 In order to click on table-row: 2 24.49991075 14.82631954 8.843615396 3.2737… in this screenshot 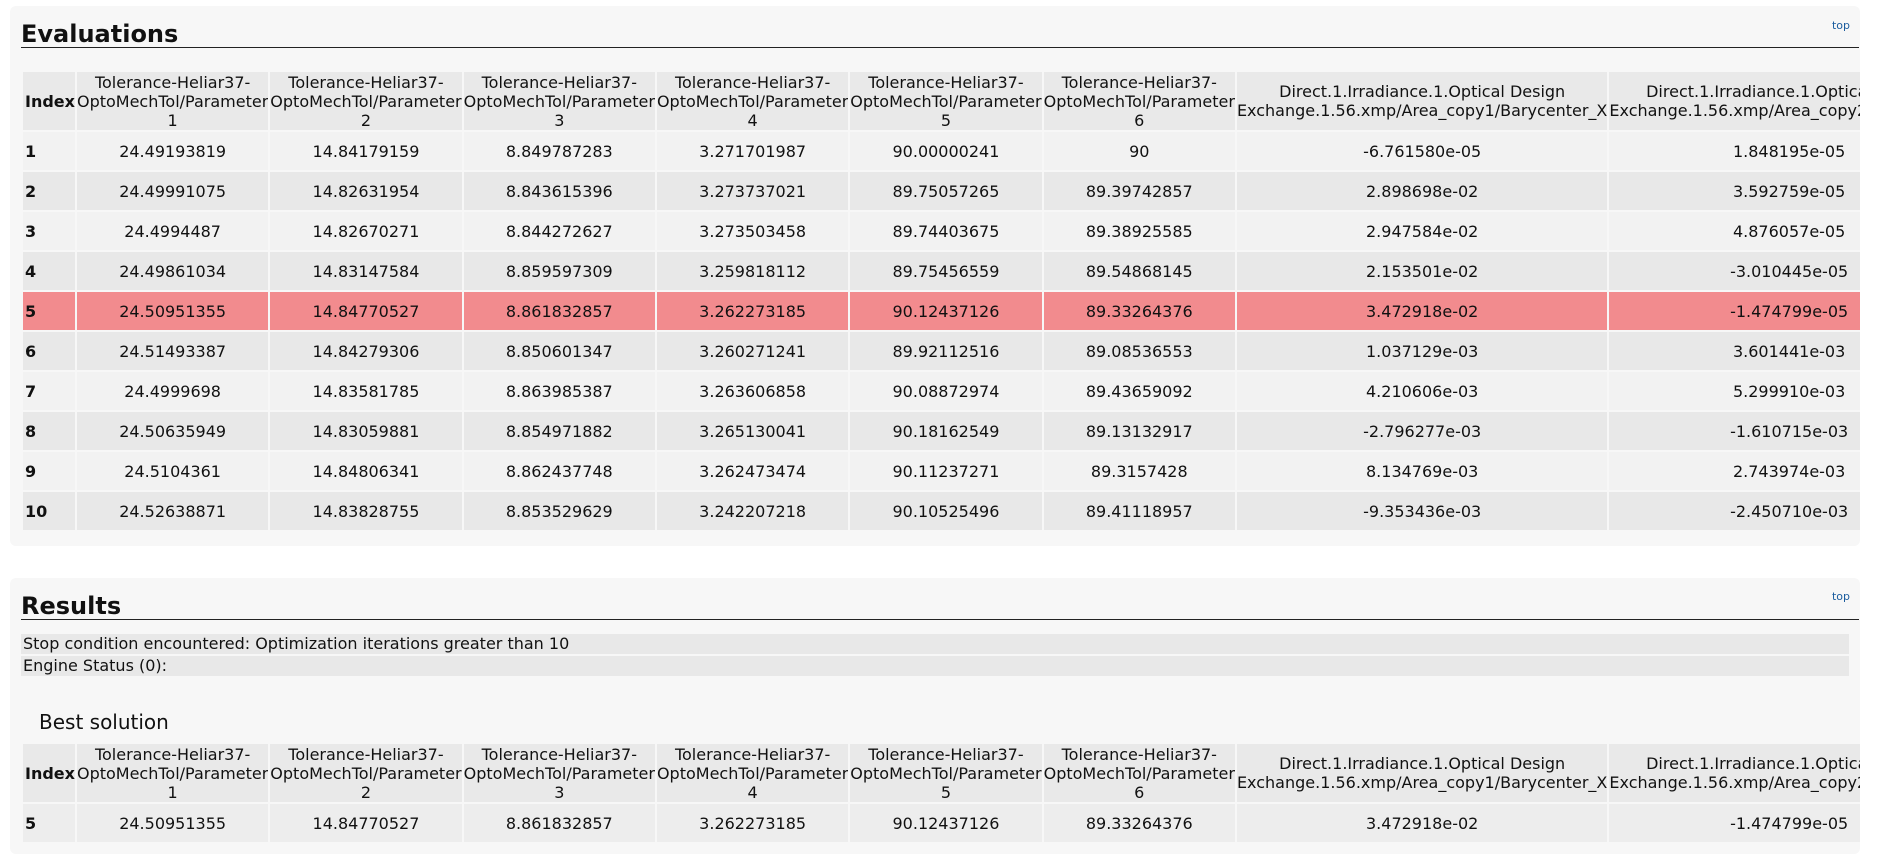, I will do `click(941, 190)`.